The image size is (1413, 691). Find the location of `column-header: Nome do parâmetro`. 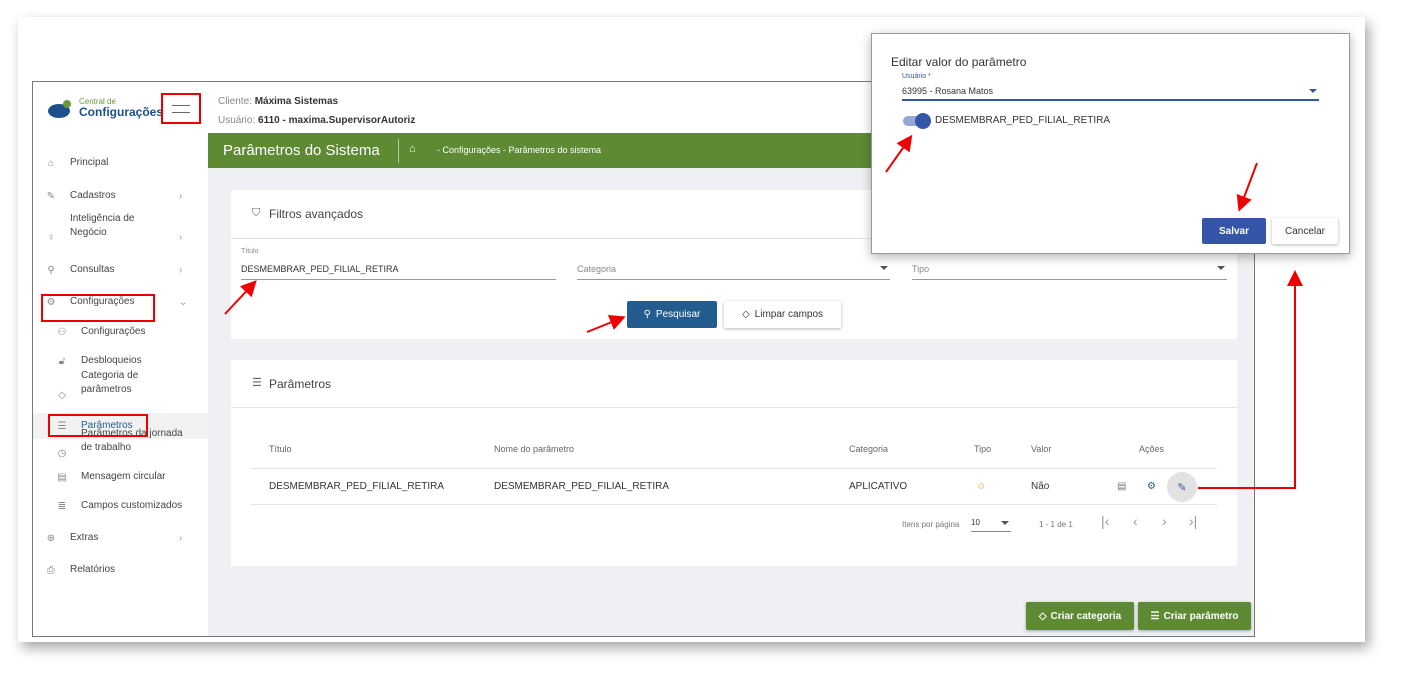

column-header: Nome do parâmetro is located at coordinates (534, 449).